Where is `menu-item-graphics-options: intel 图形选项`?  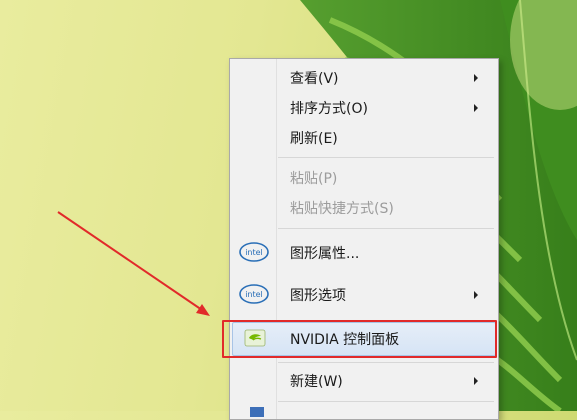 menu-item-graphics-options: intel 图形选项 is located at coordinates (364, 294).